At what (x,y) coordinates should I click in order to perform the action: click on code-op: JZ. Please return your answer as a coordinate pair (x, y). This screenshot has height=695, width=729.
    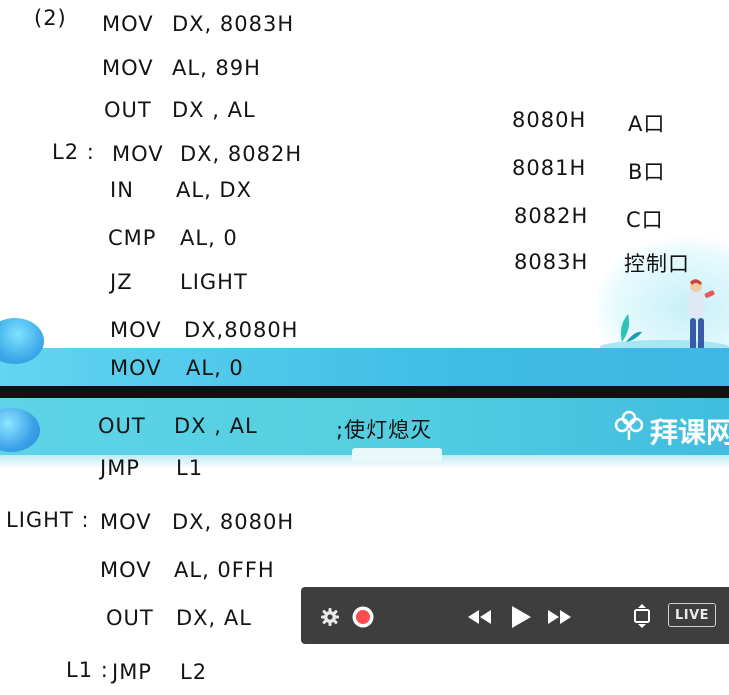
    Looking at the image, I should click on (121, 282).